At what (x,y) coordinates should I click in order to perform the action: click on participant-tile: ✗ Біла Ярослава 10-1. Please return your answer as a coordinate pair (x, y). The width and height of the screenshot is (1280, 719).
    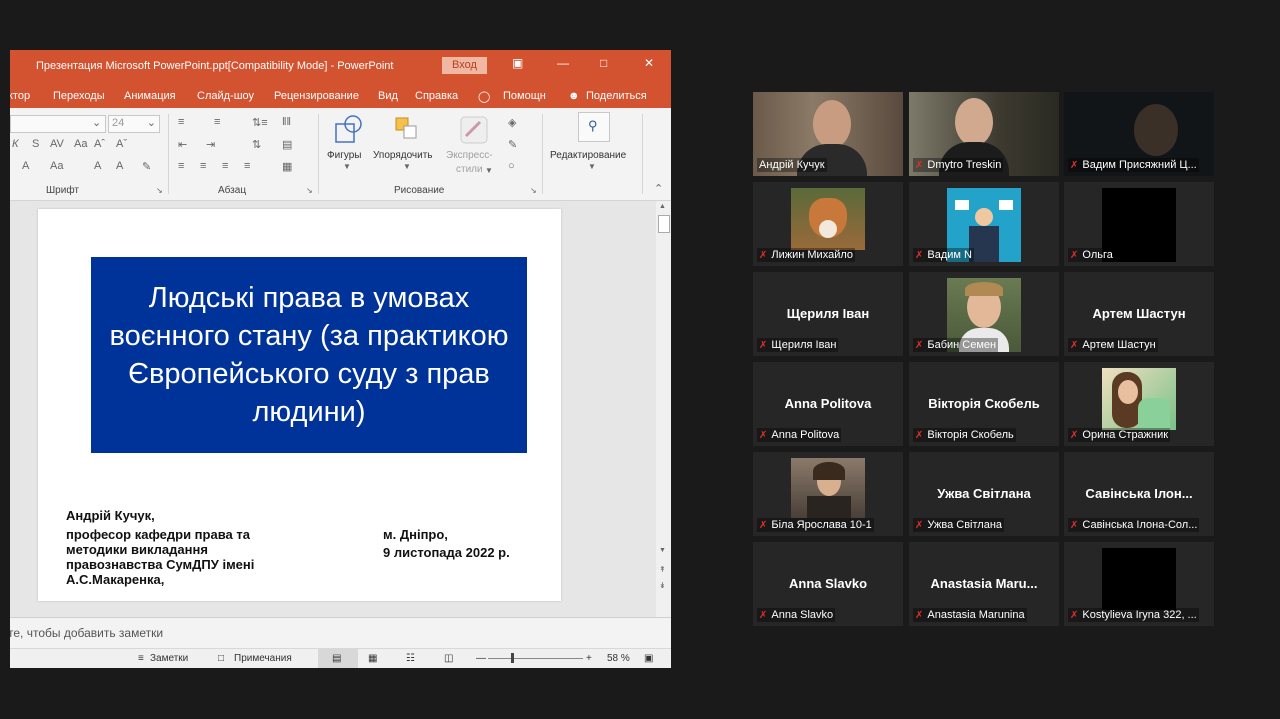
    Looking at the image, I should click on (828, 494).